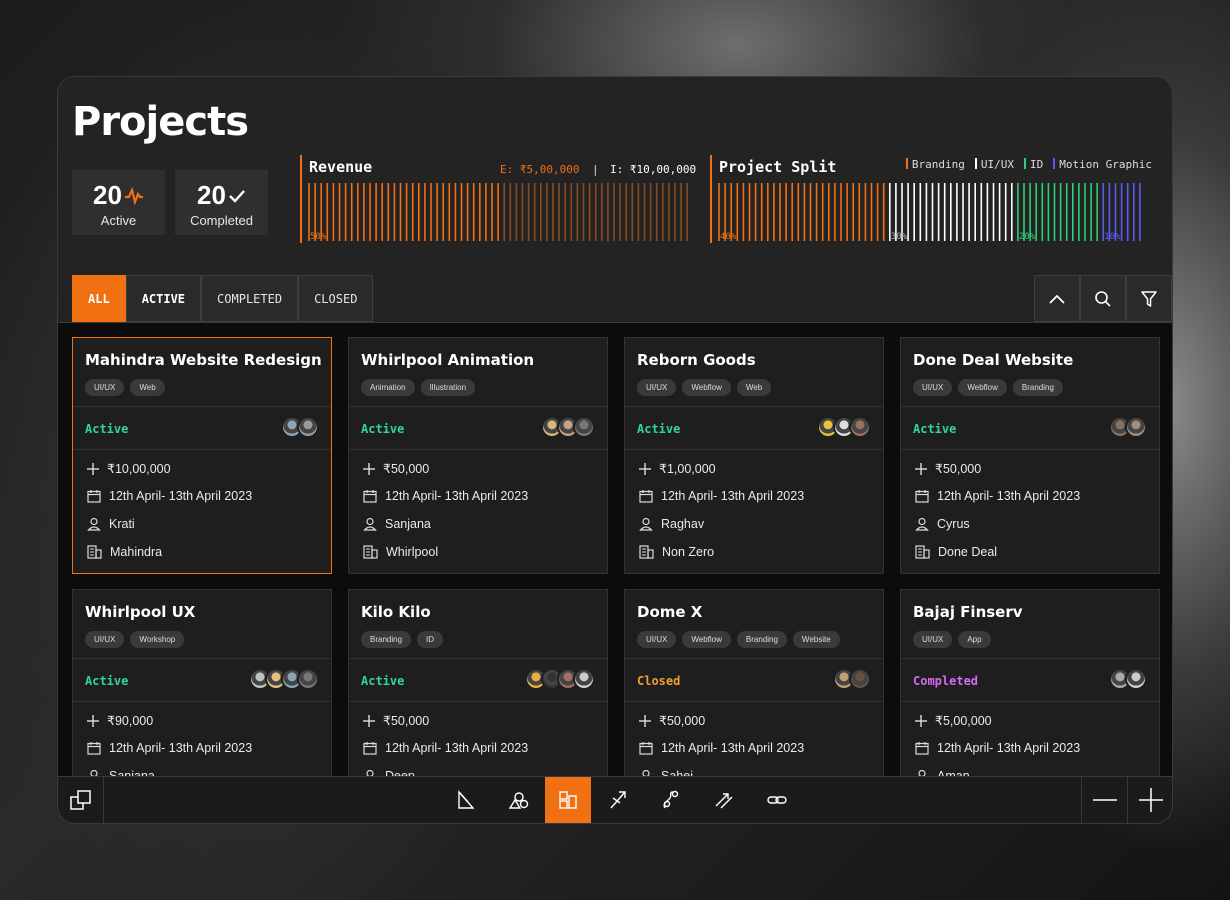 The image size is (1230, 900). What do you see at coordinates (99, 298) in the screenshot?
I see `tab-all: ALL` at bounding box center [99, 298].